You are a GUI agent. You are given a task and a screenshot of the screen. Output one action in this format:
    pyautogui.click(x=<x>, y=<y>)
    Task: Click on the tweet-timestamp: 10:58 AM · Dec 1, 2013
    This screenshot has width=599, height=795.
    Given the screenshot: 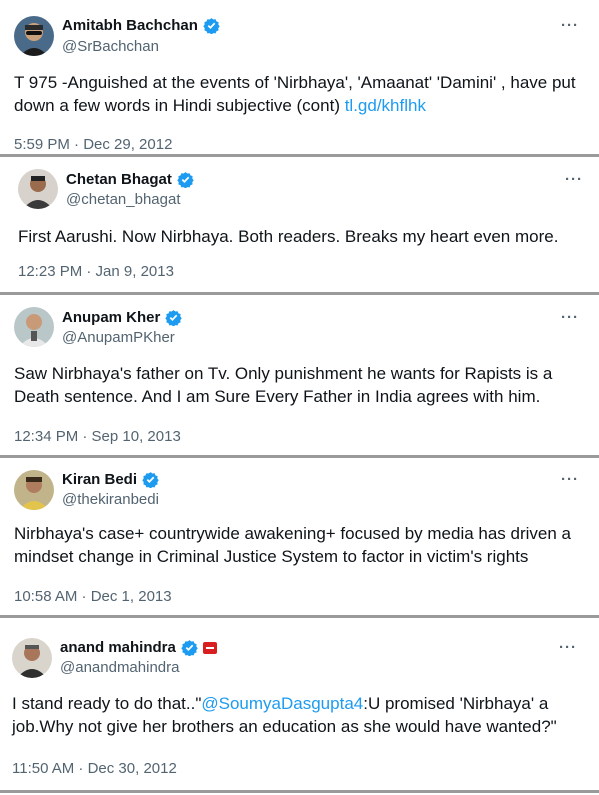 What is the action you would take?
    pyautogui.click(x=93, y=596)
    